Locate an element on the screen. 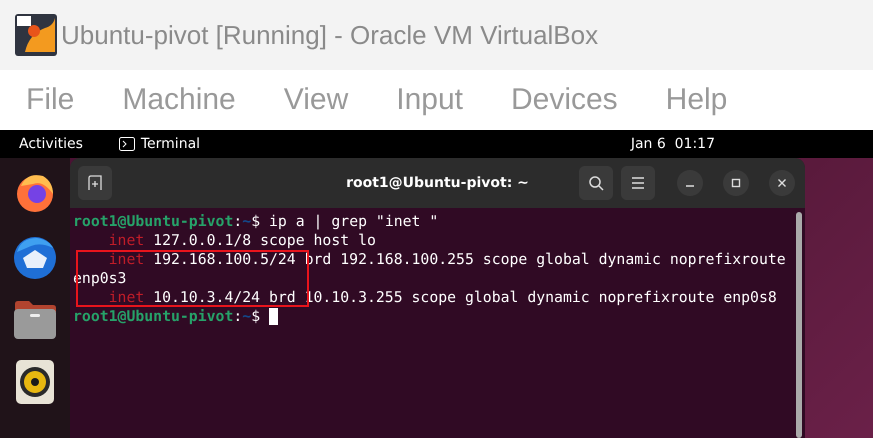 This screenshot has width=873, height=438. search-icon is located at coordinates (596, 183).